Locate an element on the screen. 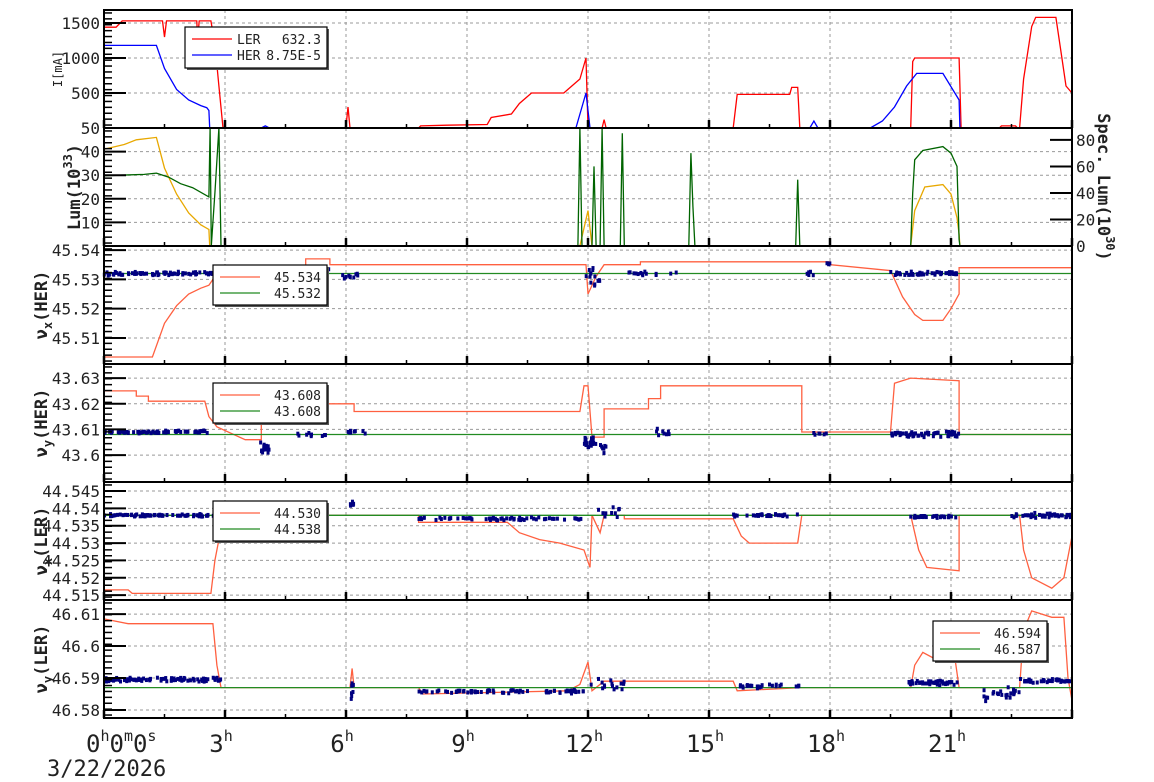 The height and width of the screenshot is (782, 1154). x-tick-label: 3h is located at coordinates (220, 742).